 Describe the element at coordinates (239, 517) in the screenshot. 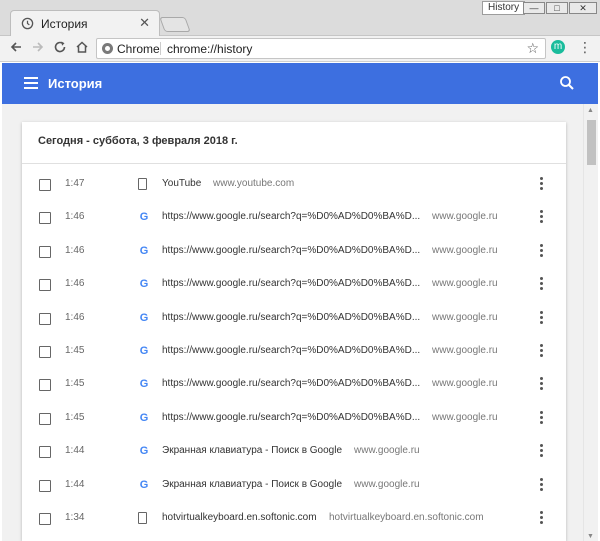

I see `page-title-link: hotvirtualkeyboard.en.softonic.com` at that location.